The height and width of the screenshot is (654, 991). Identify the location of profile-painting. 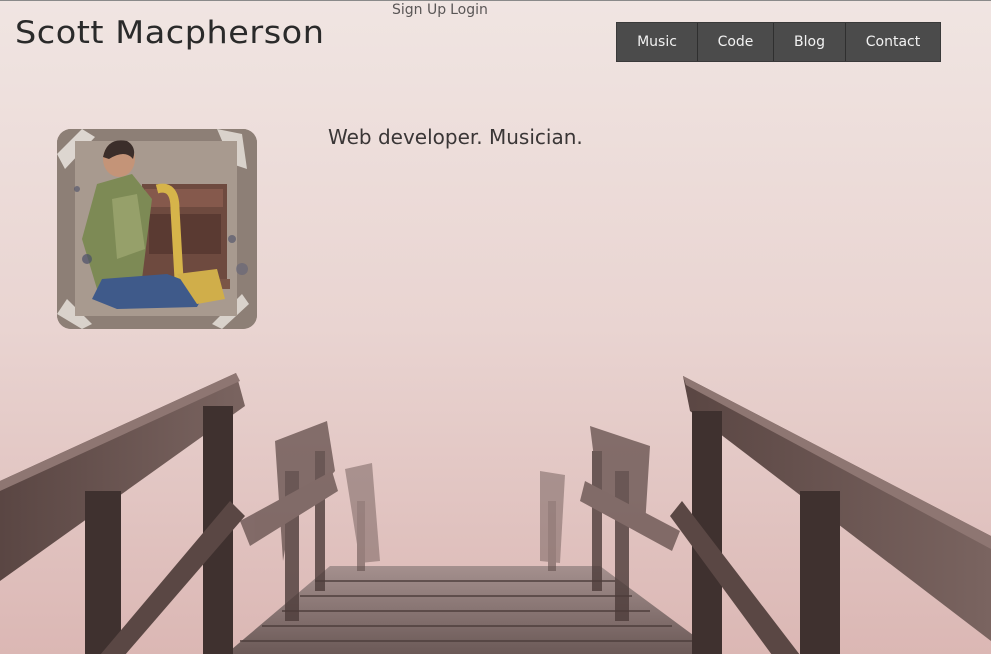
(157, 229).